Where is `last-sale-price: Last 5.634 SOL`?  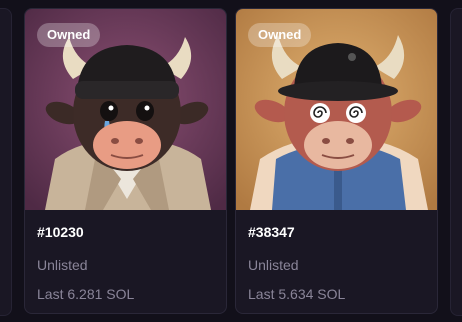 last-sale-price: Last 5.634 SOL is located at coordinates (297, 294).